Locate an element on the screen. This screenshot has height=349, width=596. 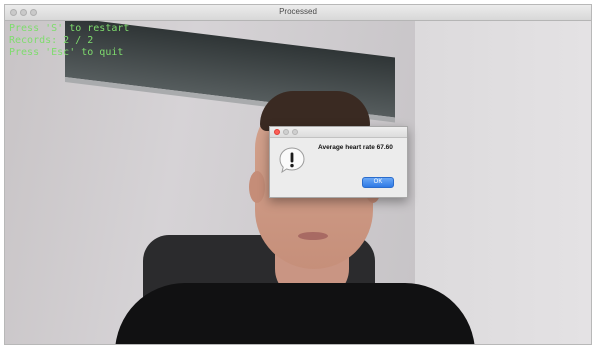
window-titlebar: Processed is located at coordinates (298, 13).